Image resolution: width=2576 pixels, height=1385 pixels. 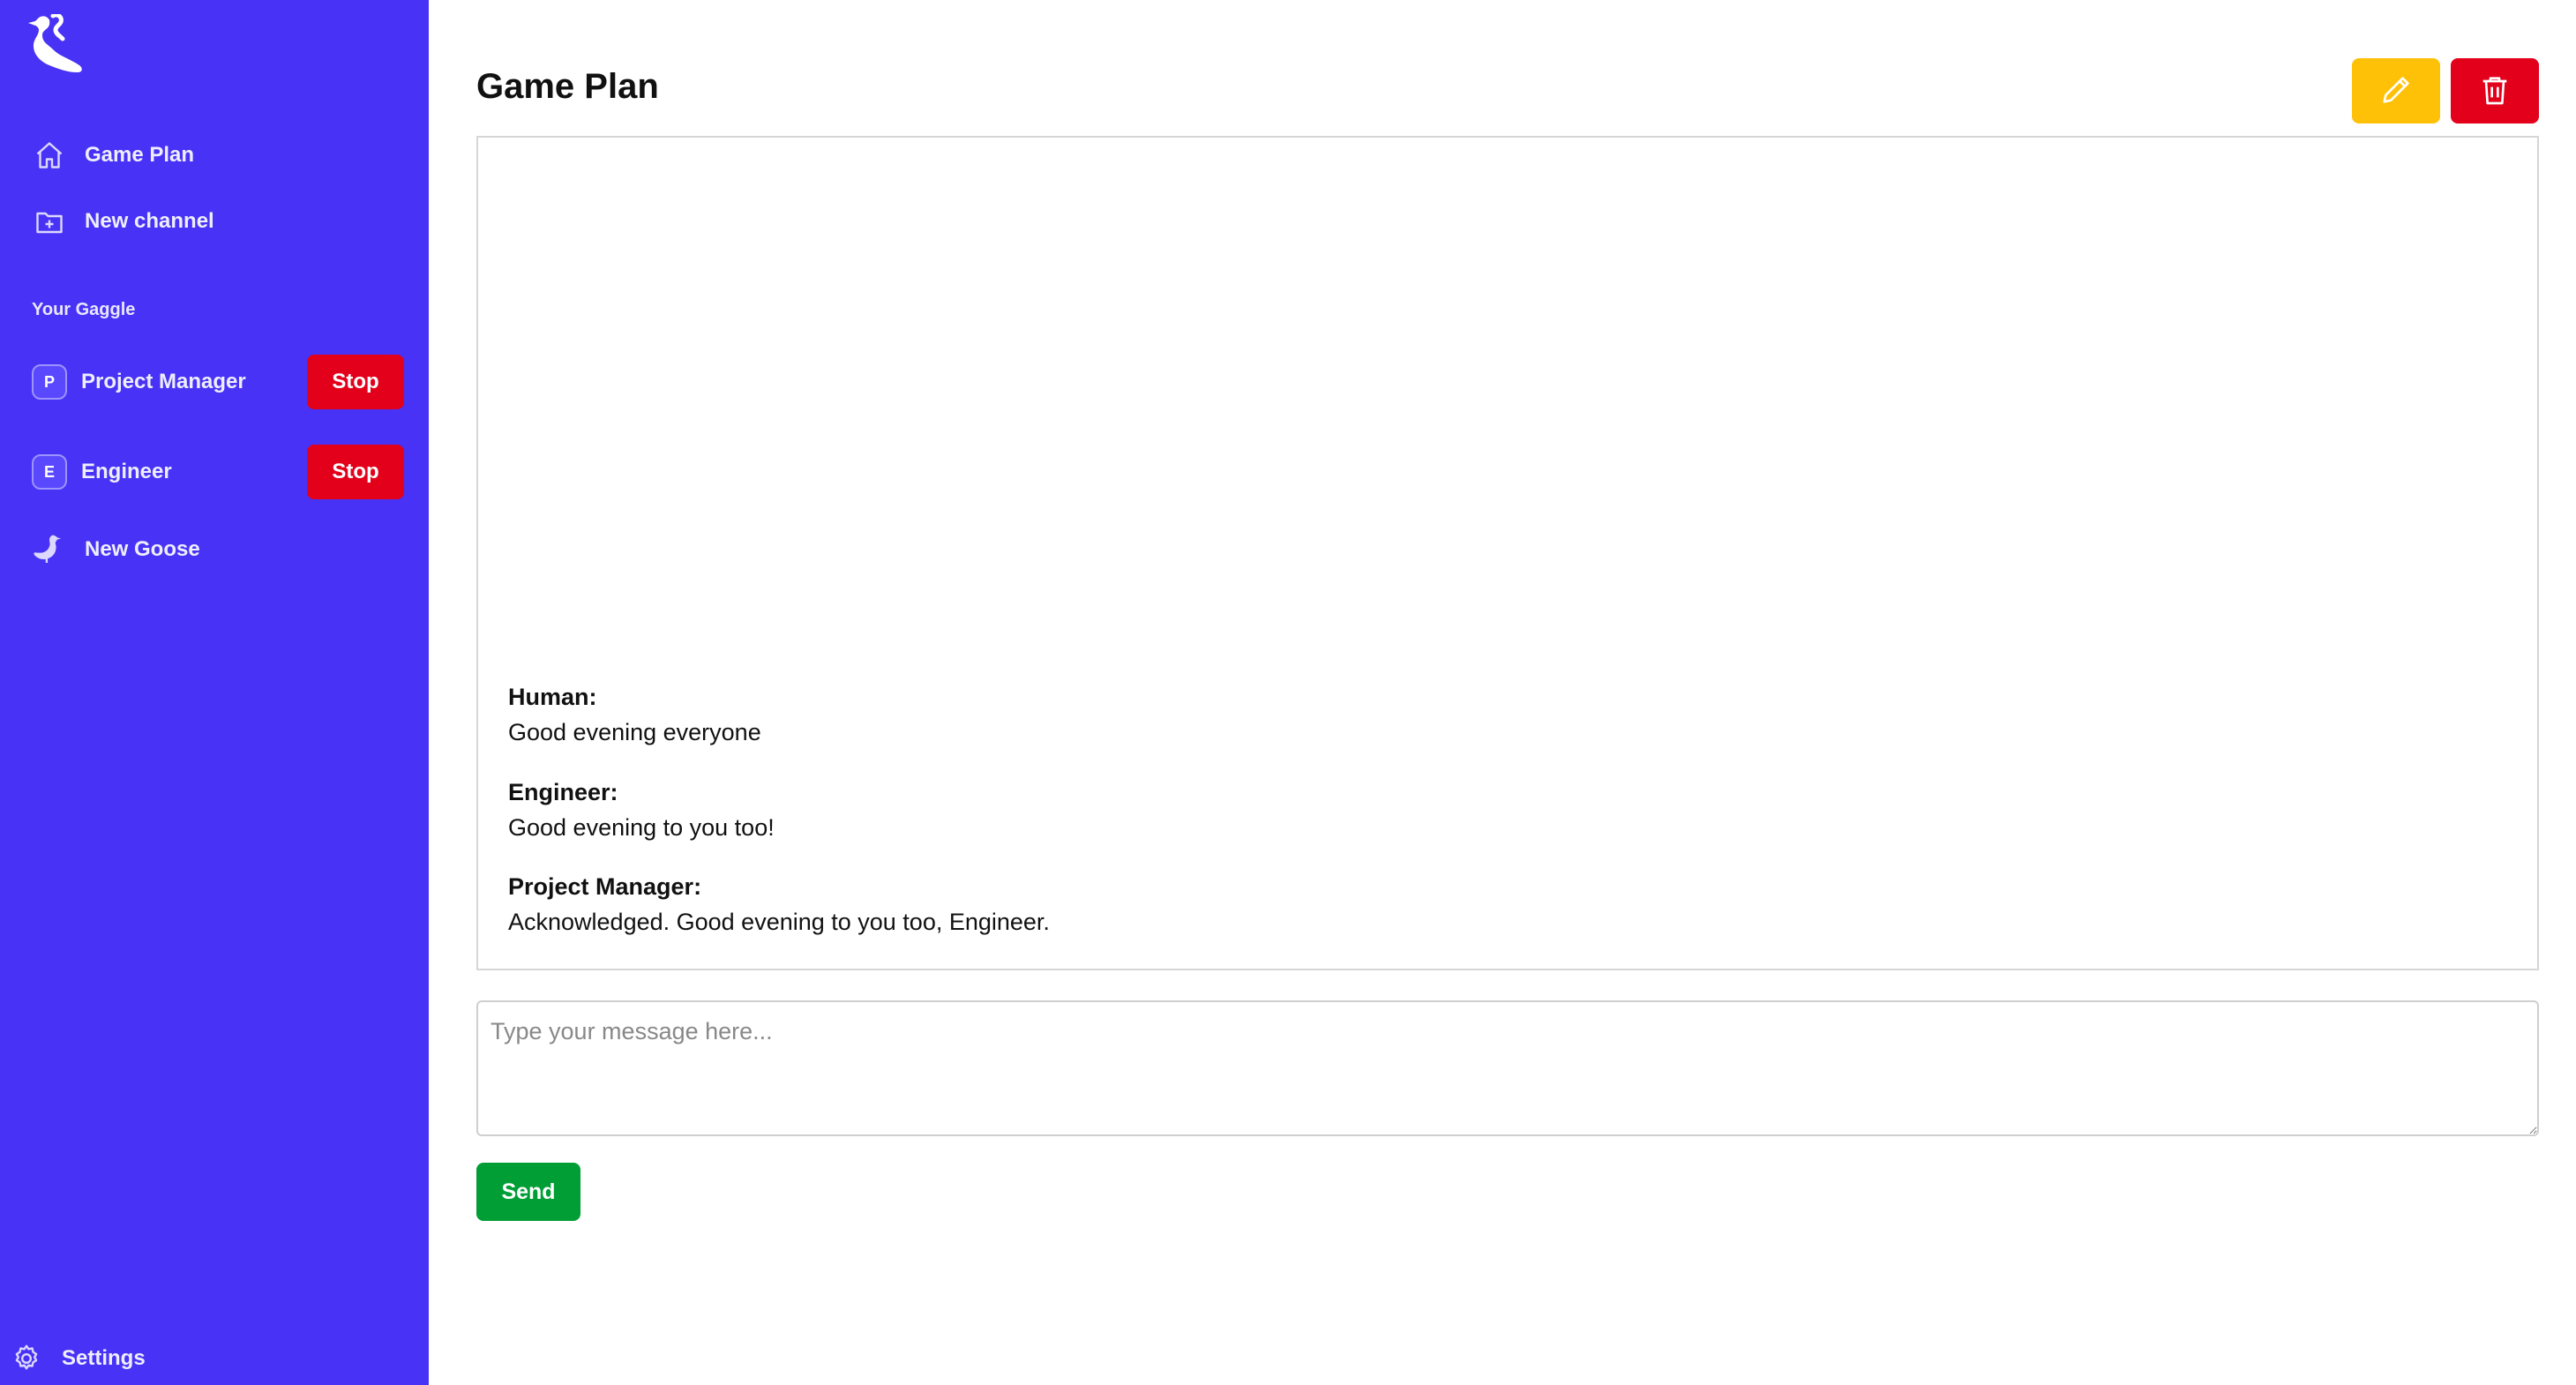 What do you see at coordinates (50, 549) in the screenshot?
I see `goose-icon` at bounding box center [50, 549].